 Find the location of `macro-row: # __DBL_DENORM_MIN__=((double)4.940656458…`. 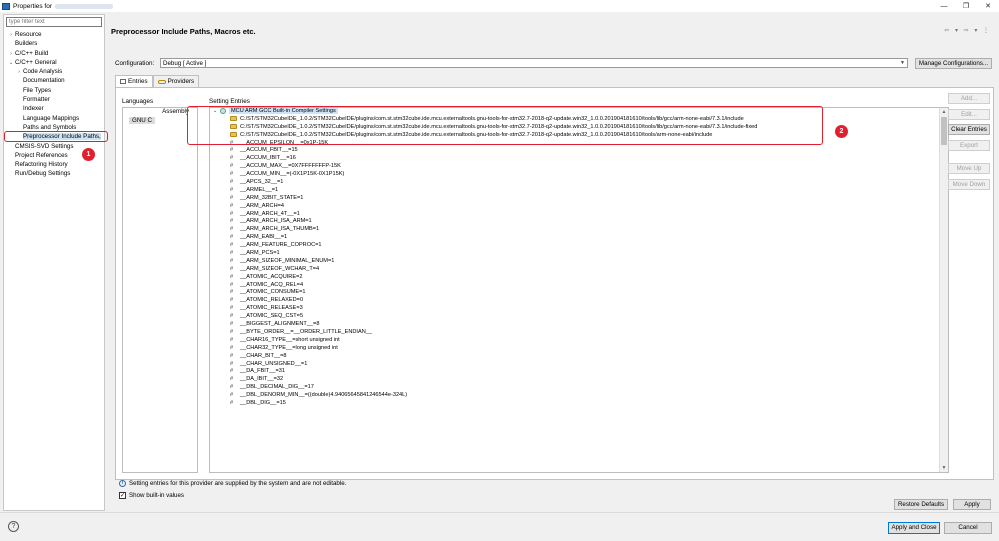

macro-row: # __DBL_DENORM_MIN__=((double)4.940656458… is located at coordinates (579, 396).